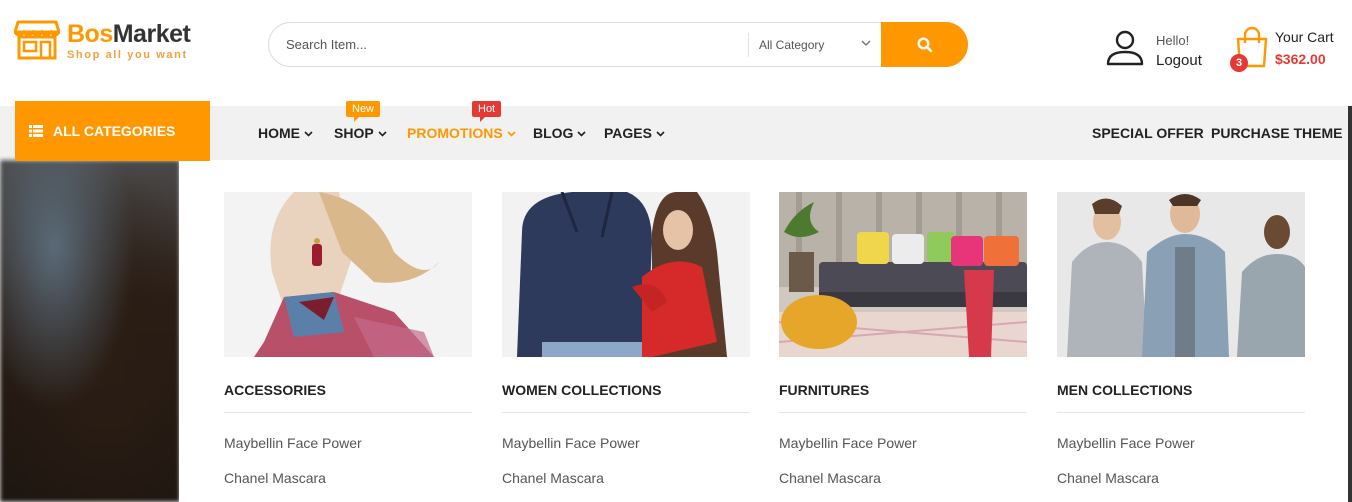 The width and height of the screenshot is (1352, 502). What do you see at coordinates (127, 55) in the screenshot?
I see `brand-tagline: Shop all you want` at bounding box center [127, 55].